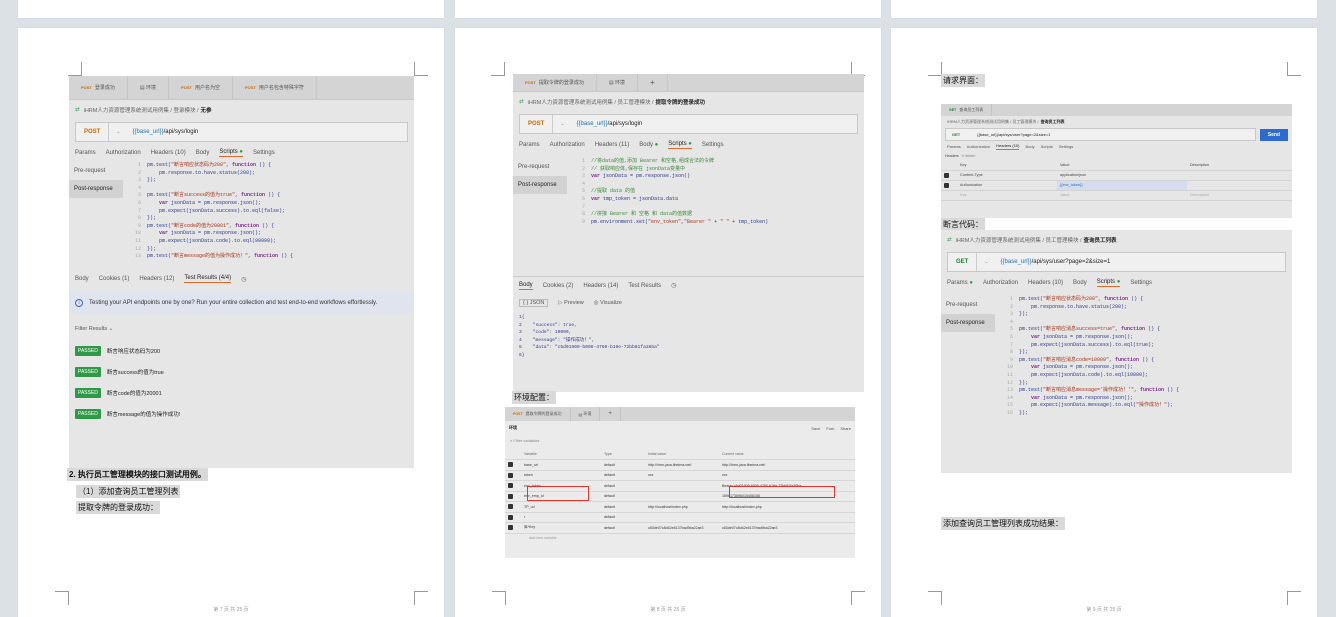 Image resolution: width=1336 pixels, height=617 pixels. I want to click on fork-button: Fork, so click(830, 428).